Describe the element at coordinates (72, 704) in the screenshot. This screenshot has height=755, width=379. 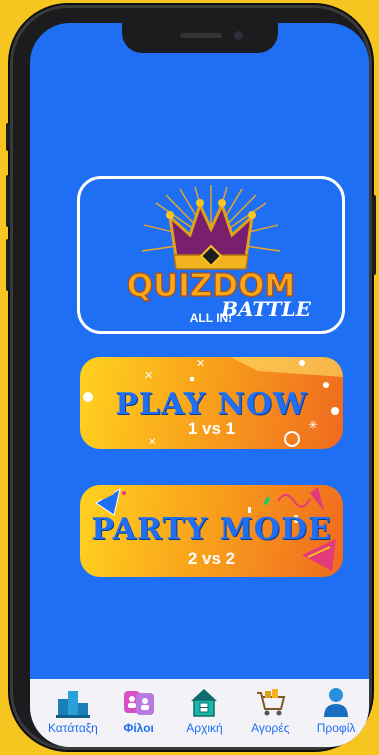
I see `podium-icon` at that location.